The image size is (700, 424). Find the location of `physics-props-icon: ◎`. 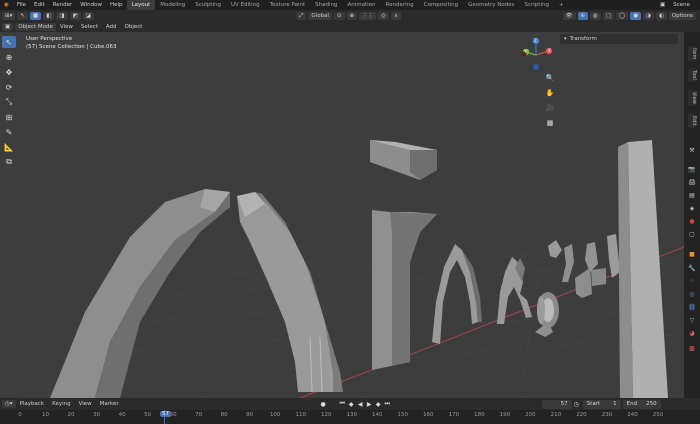

physics-props-icon: ◎ is located at coordinates (692, 294).